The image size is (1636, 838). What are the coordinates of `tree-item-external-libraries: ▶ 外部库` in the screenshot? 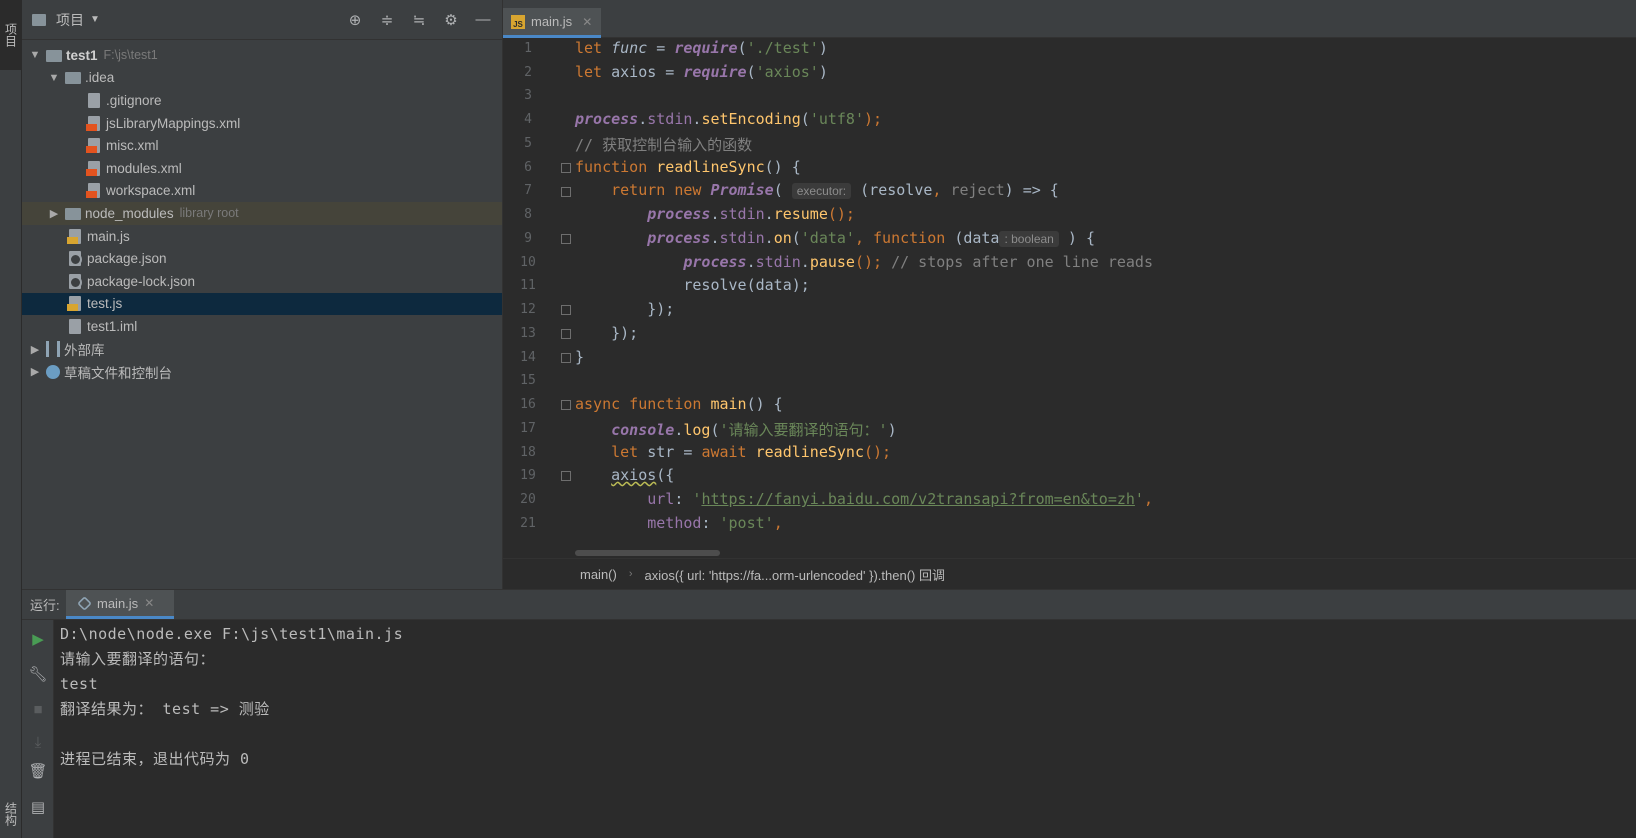 It's located at (262, 349).